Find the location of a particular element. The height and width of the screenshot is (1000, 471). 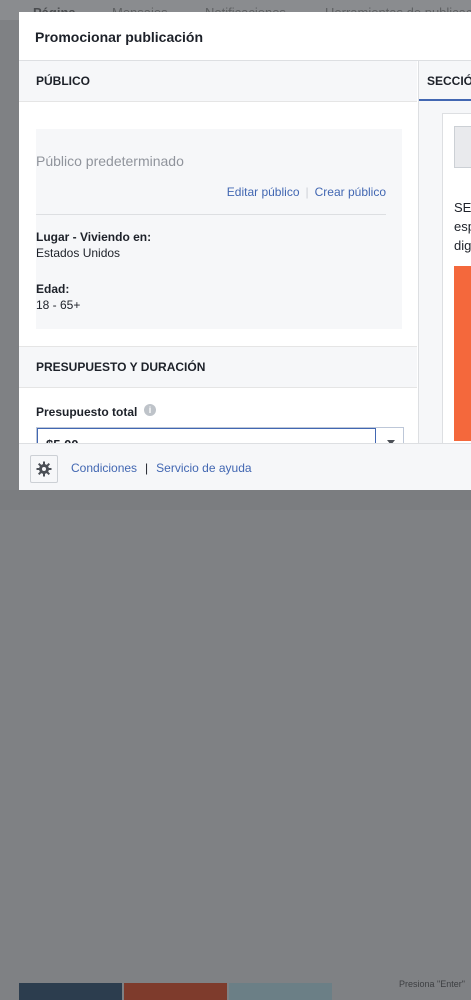

total-budget-label: Presupuesto total is located at coordinates (87, 412).